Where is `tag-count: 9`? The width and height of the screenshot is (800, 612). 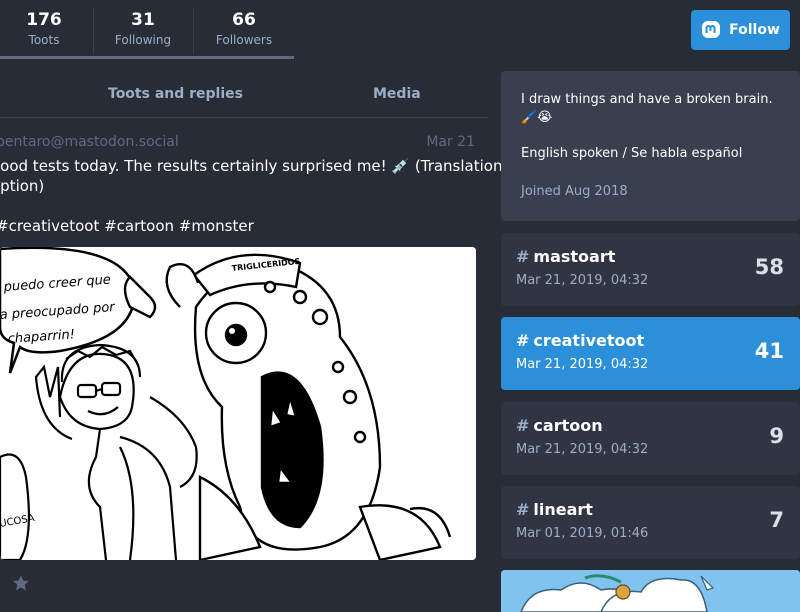 tag-count: 9 is located at coordinates (776, 436).